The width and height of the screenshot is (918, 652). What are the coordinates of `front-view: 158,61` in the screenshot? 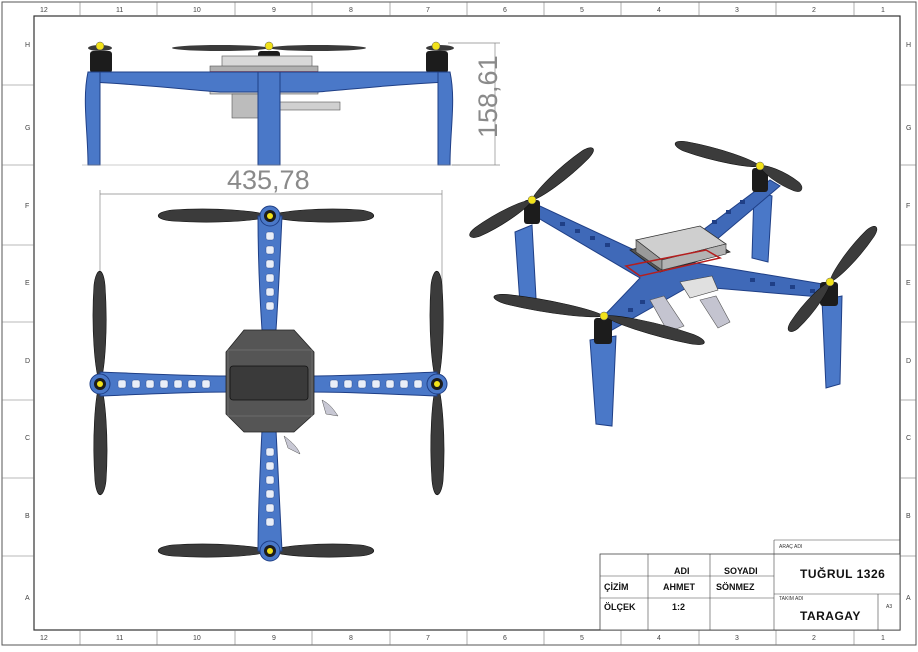 It's located at (292, 103).